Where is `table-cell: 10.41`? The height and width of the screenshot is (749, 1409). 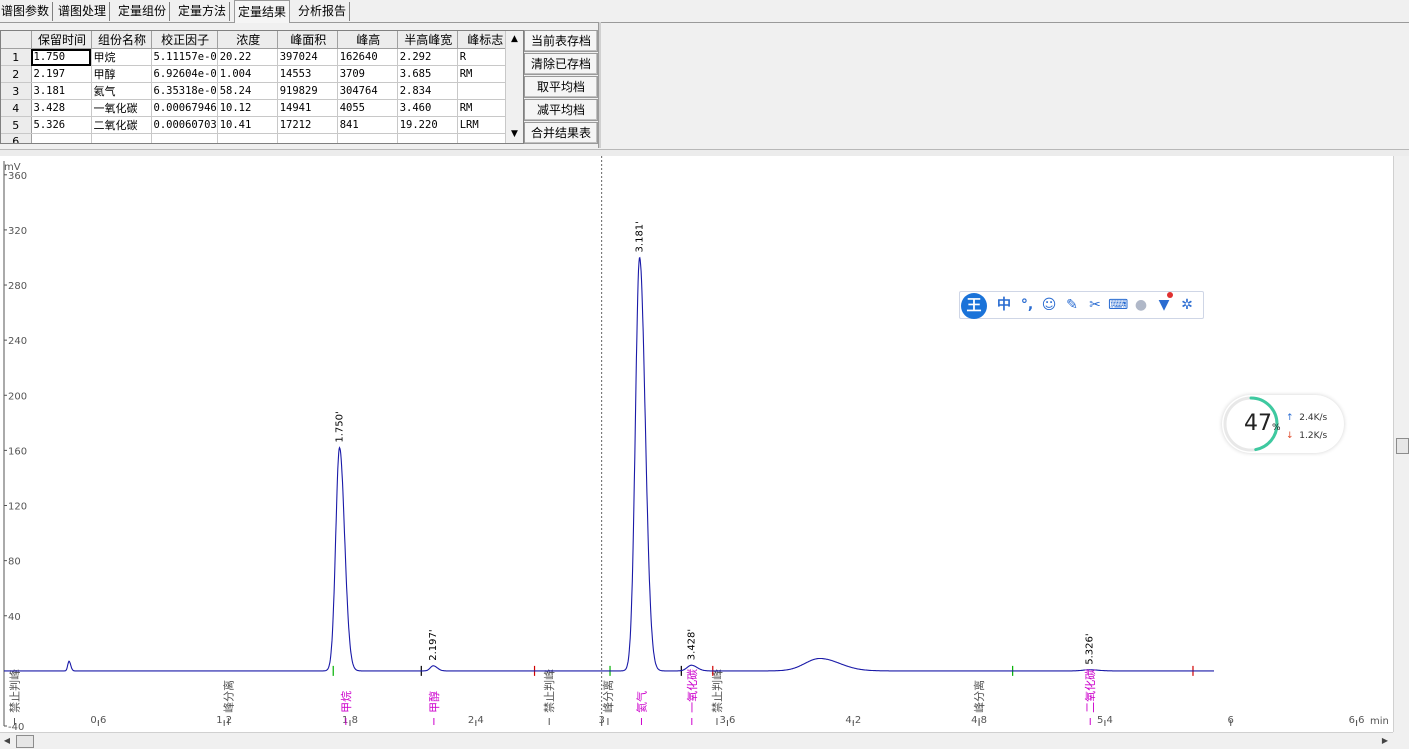
table-cell: 10.41 is located at coordinates (247, 125).